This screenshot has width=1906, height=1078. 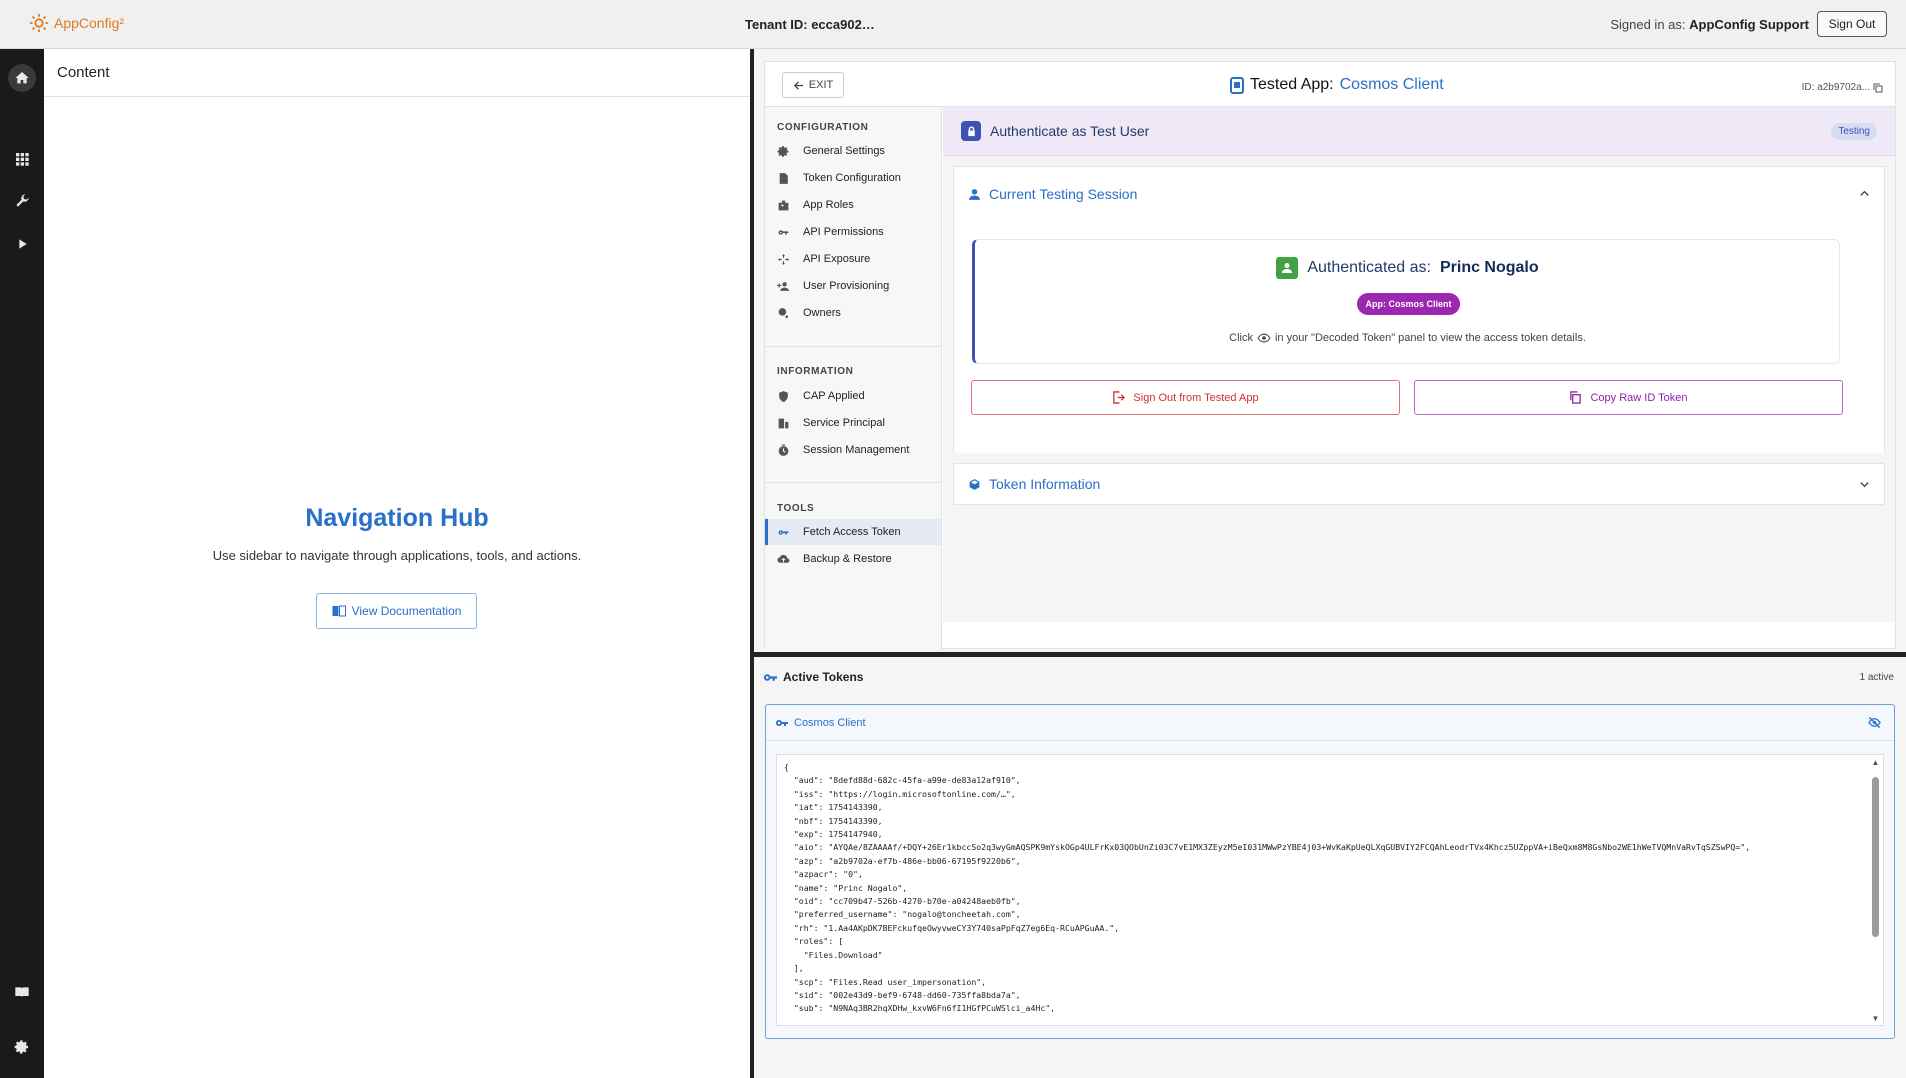 I want to click on book-icon, so click(x=22, y=992).